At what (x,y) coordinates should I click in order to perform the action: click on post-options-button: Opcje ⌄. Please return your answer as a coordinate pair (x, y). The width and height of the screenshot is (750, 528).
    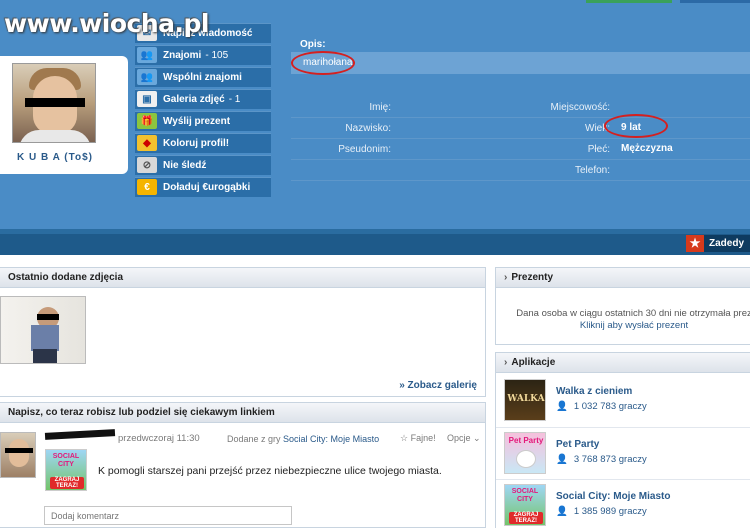
    Looking at the image, I should click on (464, 438).